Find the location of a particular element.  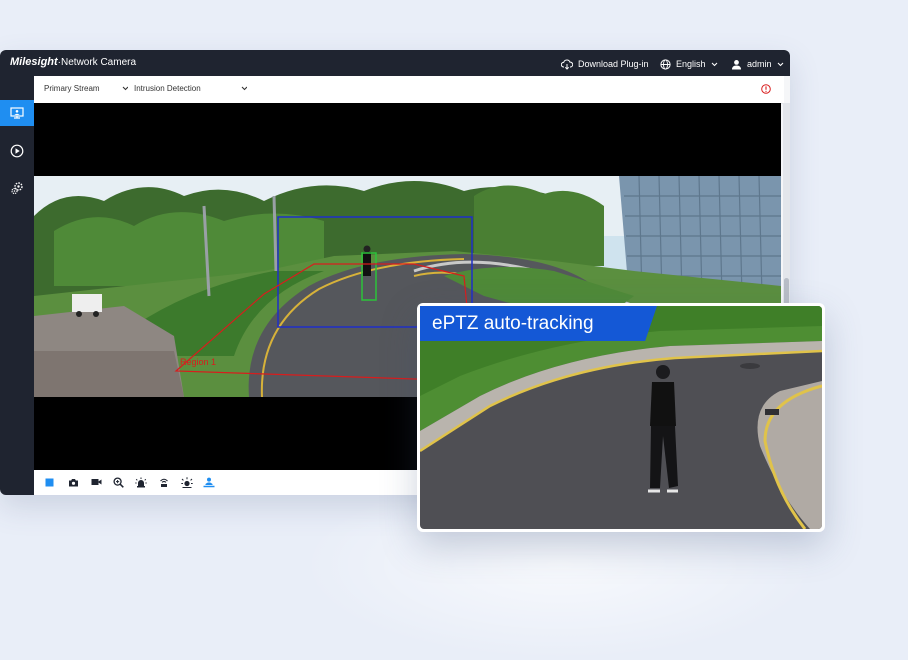

sidebar-item-live-view is located at coordinates (17, 113).